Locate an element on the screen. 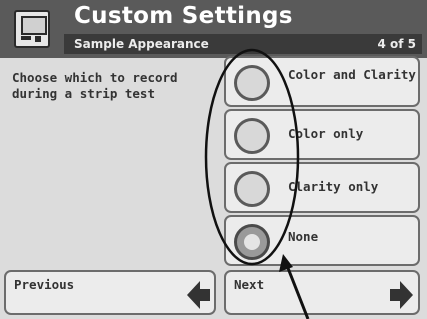 Image resolution: width=427 pixels, height=319 pixels. option-label: None is located at coordinates (303, 236).